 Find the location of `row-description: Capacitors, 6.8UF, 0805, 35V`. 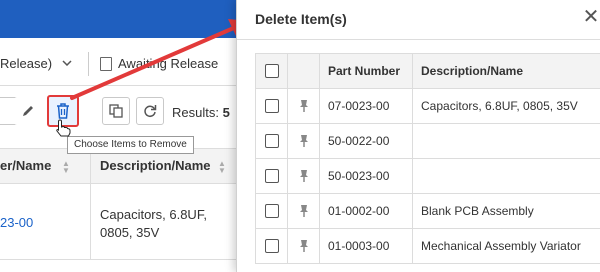

row-description: Capacitors, 6.8UF, 0805, 35V is located at coordinates (153, 223).